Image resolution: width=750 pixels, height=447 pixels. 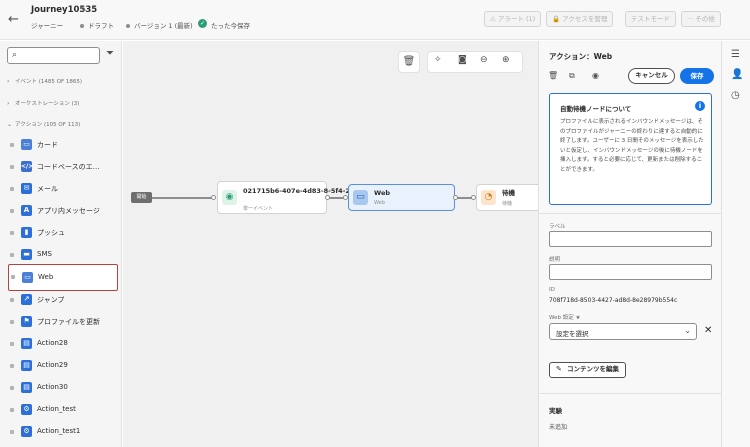 What do you see at coordinates (44, 81) in the screenshot?
I see `section-events: › イベント (1485 OF 1865)` at bounding box center [44, 81].